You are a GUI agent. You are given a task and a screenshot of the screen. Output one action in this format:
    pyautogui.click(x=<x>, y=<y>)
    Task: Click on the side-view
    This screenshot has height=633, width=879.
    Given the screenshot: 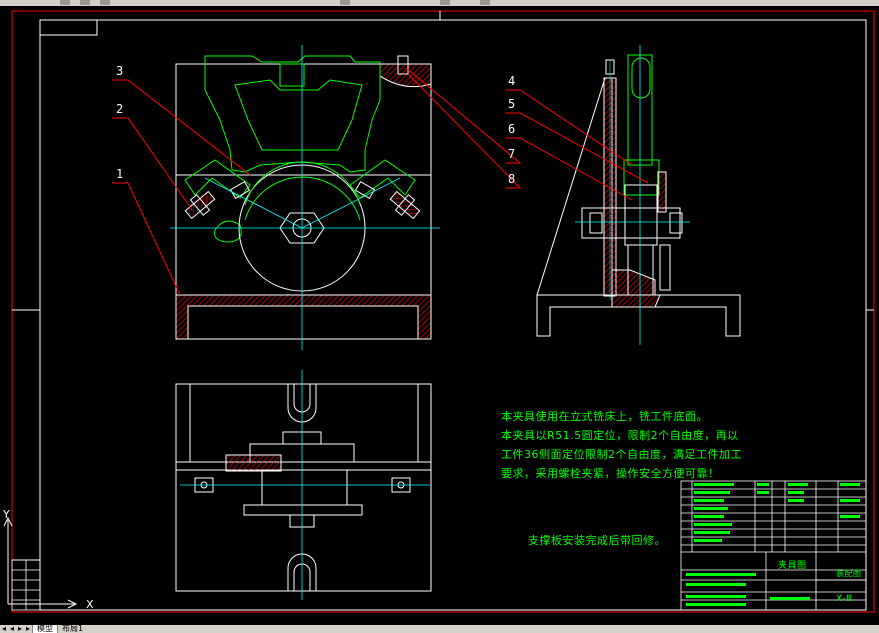 What is the action you would take?
    pyautogui.click(x=638, y=195)
    